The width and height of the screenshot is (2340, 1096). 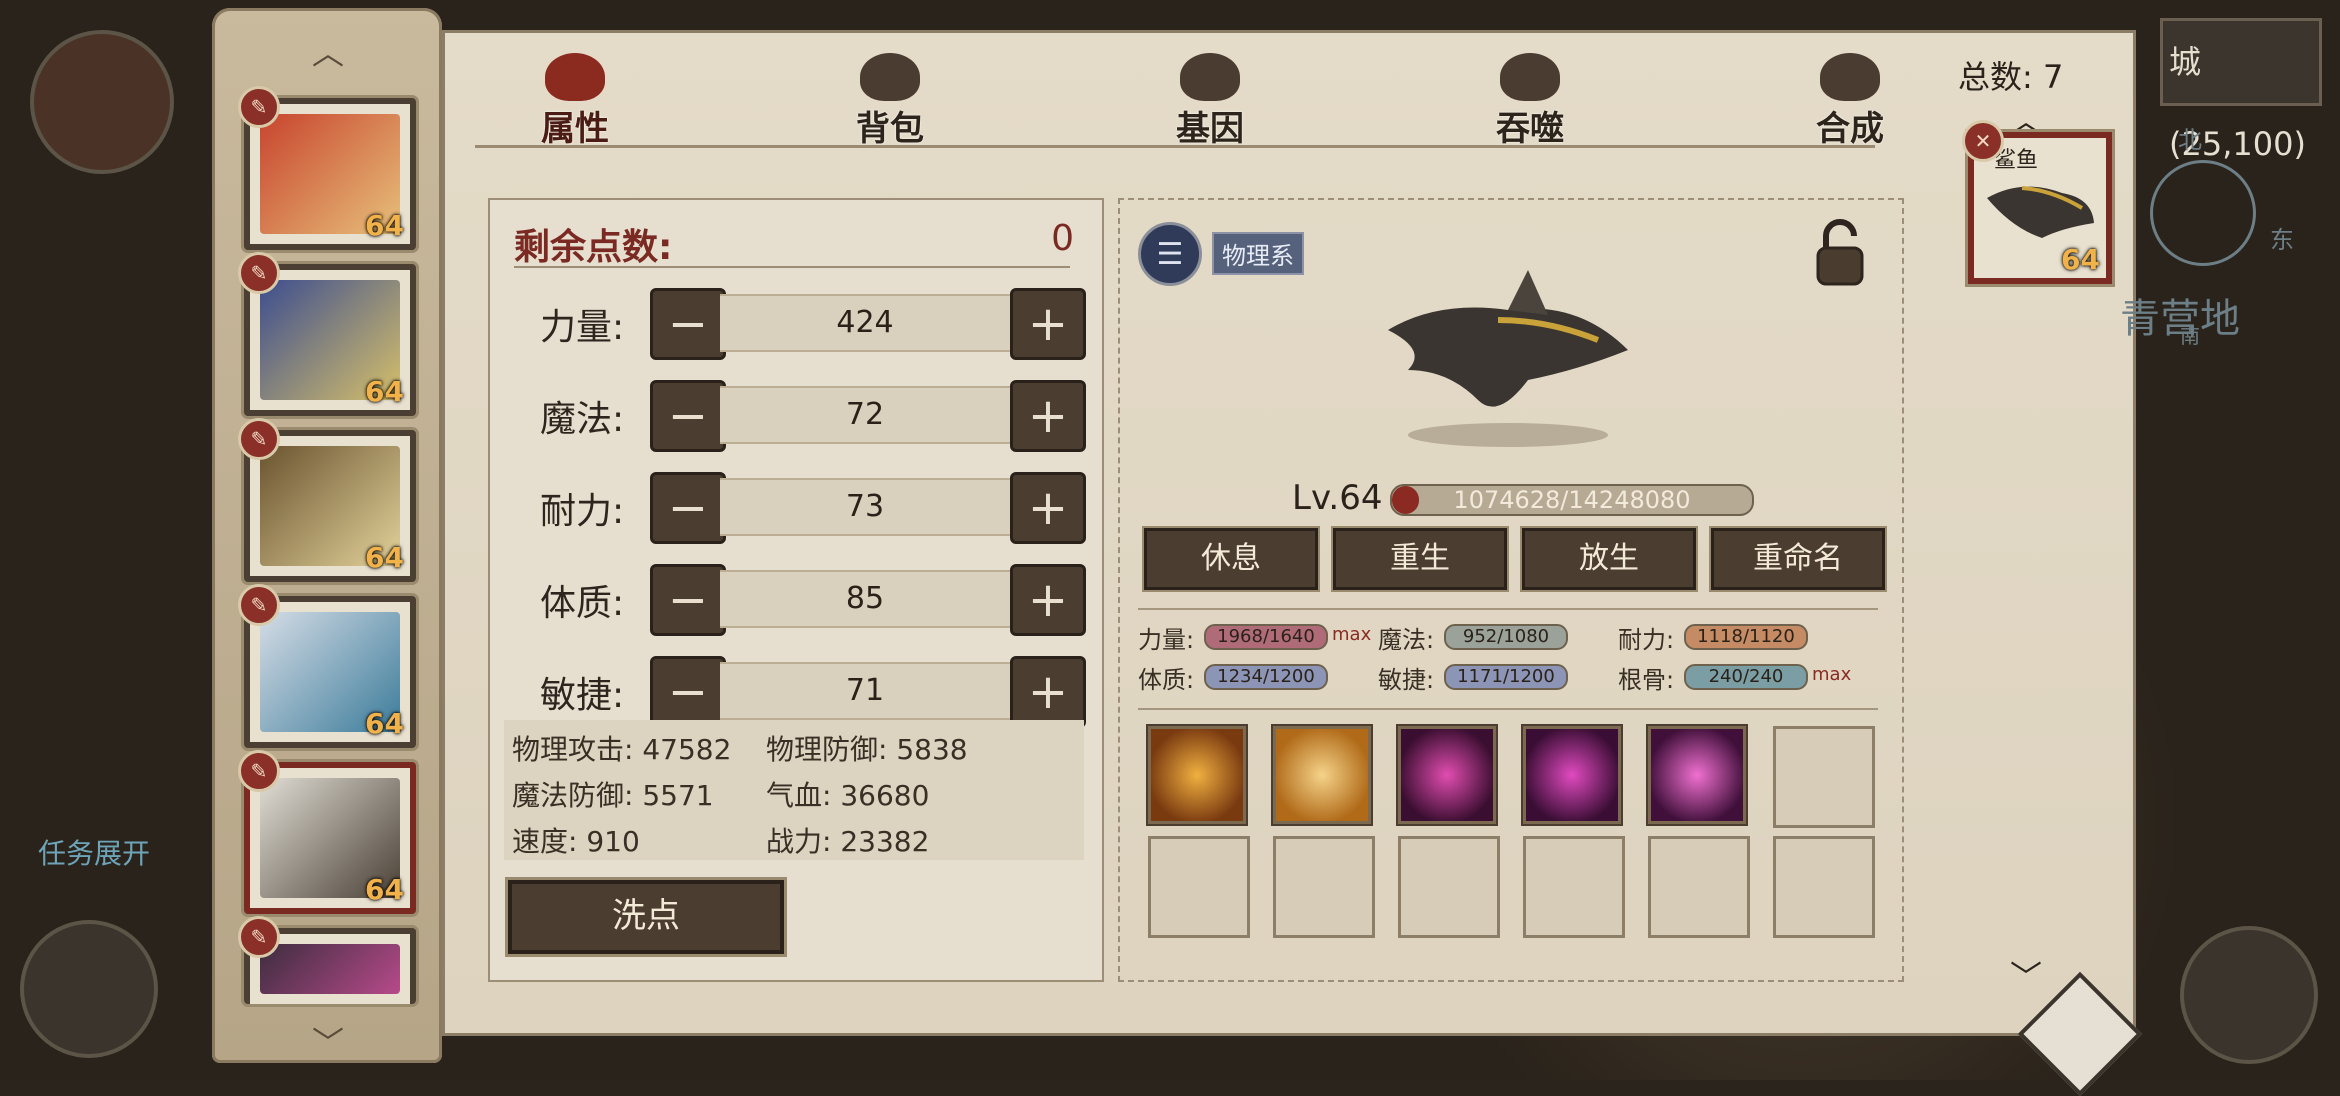 What do you see at coordinates (94, 852) in the screenshot?
I see `quest-toggle: 任务展开` at bounding box center [94, 852].